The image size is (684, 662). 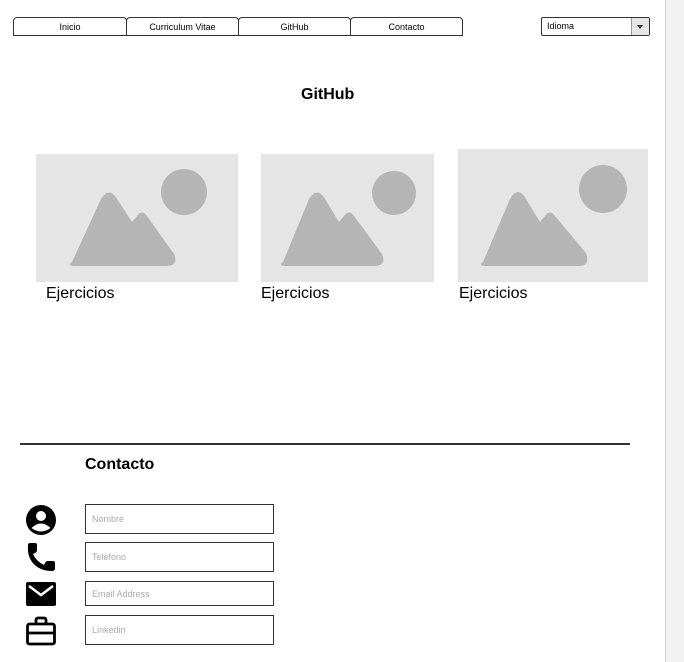 I want to click on tab-contacto: Contacto, so click(x=406, y=26).